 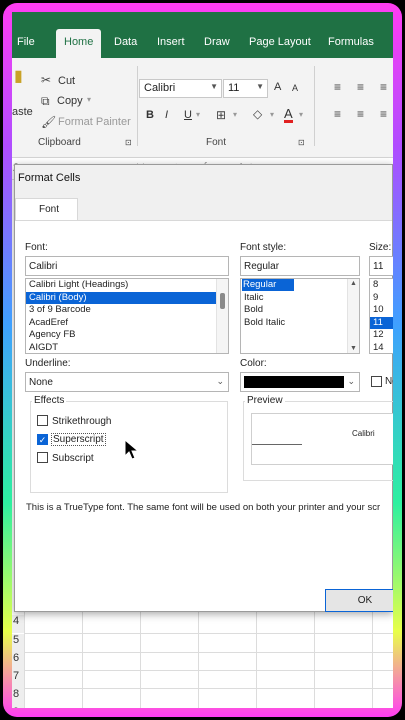 What do you see at coordinates (363, 433) in the screenshot?
I see `preview-text: Calibri` at bounding box center [363, 433].